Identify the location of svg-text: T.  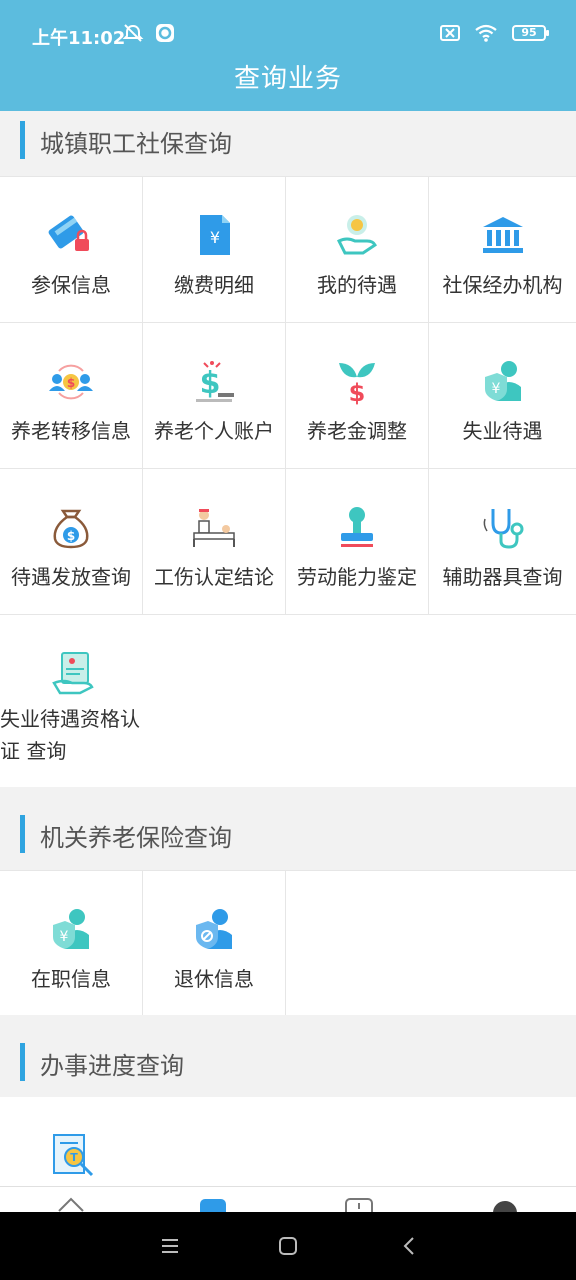
(74, 1157).